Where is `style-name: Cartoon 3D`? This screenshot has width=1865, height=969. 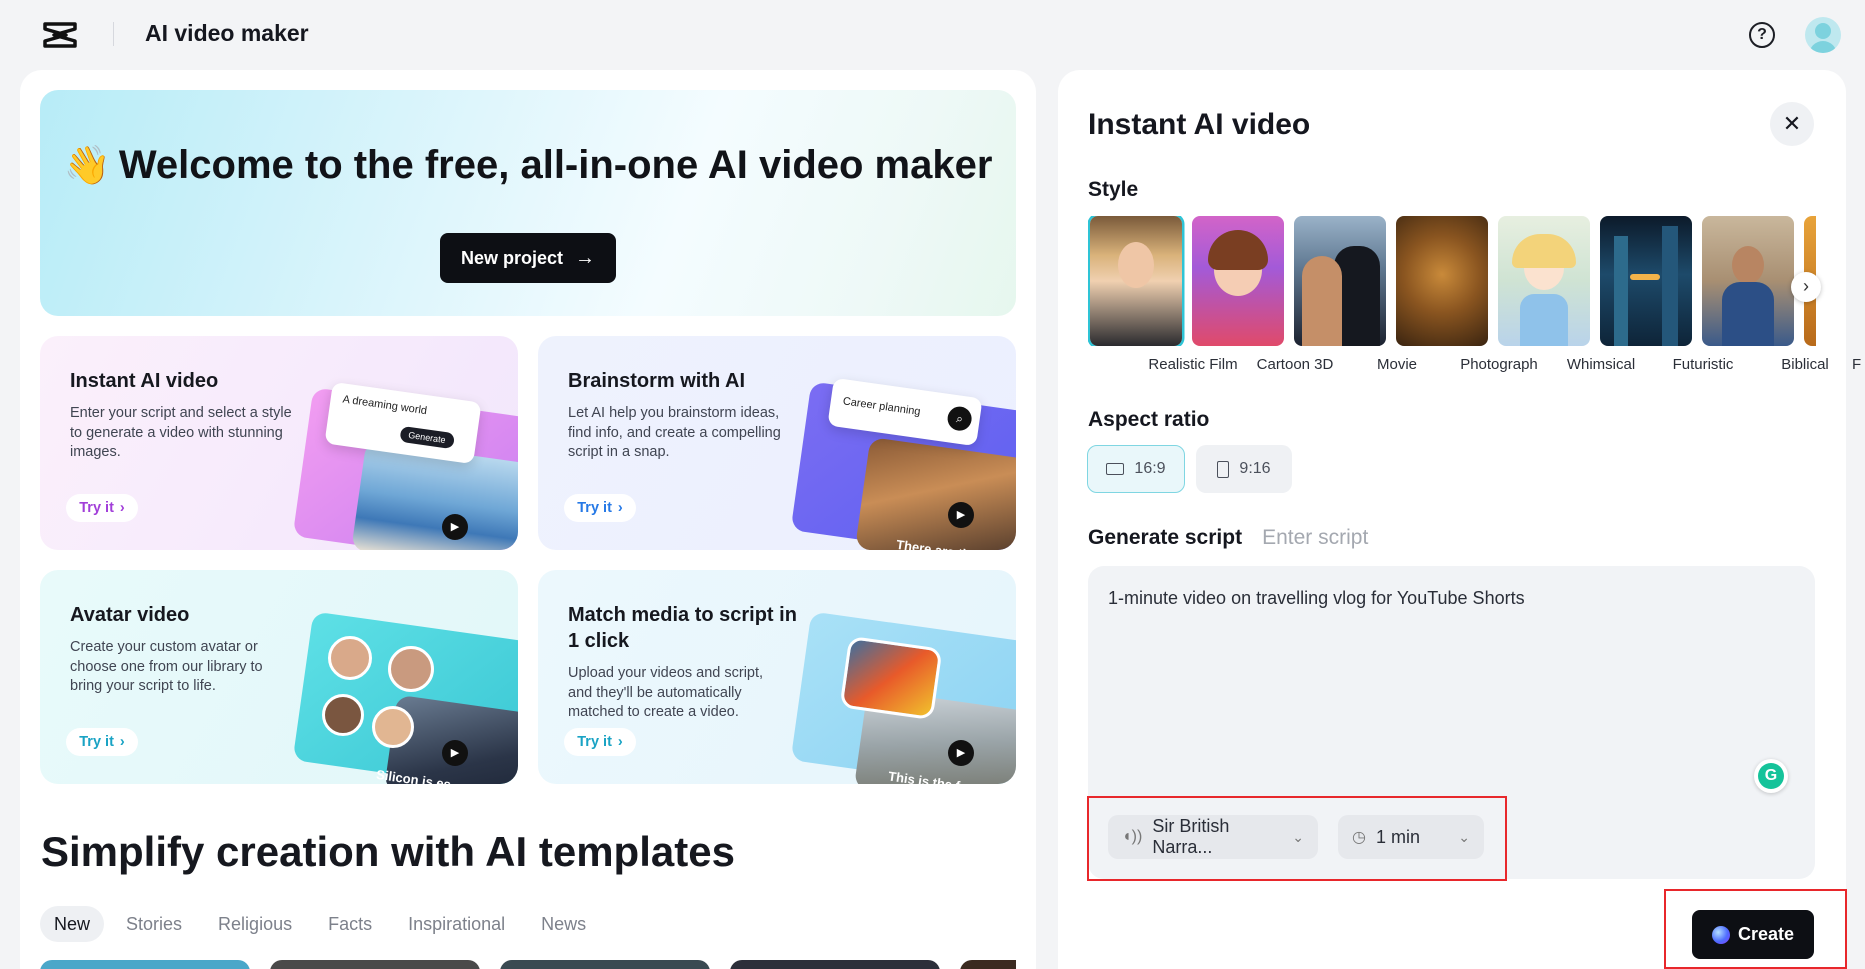
style-name: Cartoon 3D is located at coordinates (1295, 364).